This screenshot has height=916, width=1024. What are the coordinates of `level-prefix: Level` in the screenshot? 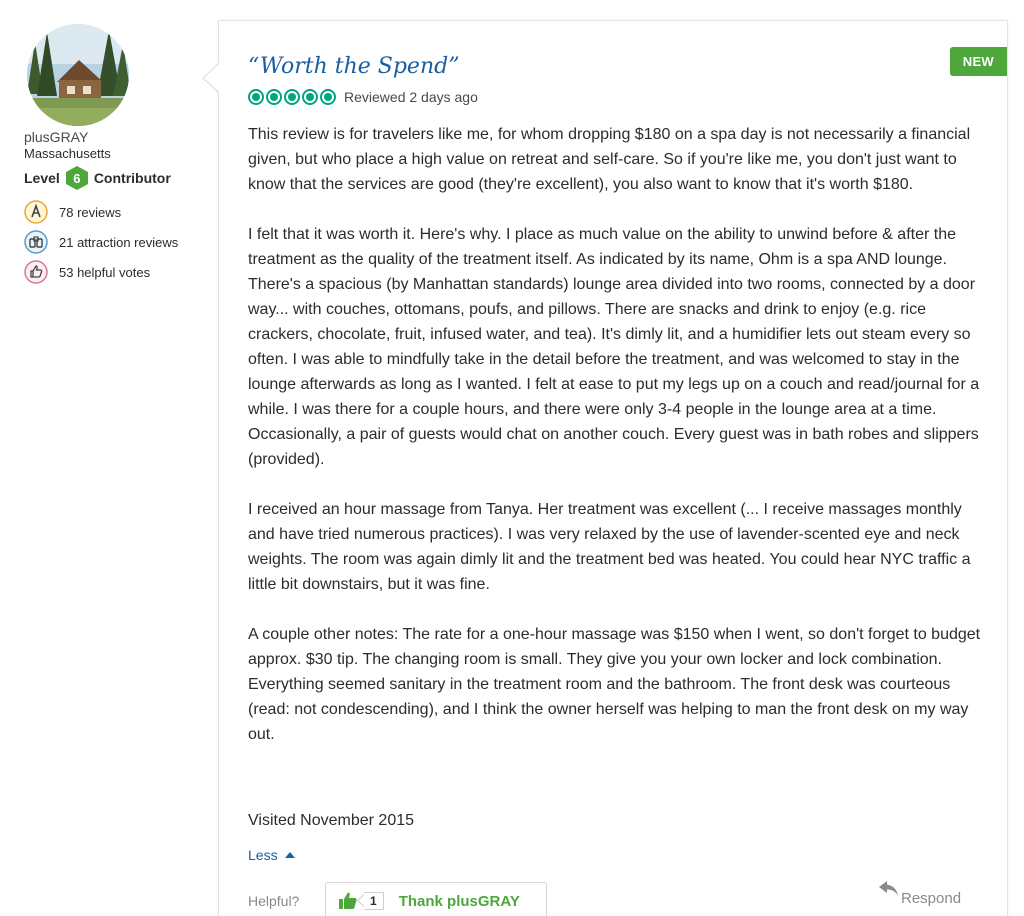 It's located at (42, 178).